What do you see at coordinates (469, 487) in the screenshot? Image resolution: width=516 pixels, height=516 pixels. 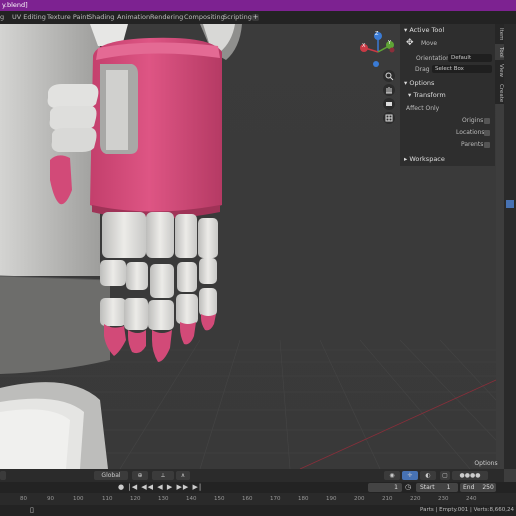 I see `end-label: End` at bounding box center [469, 487].